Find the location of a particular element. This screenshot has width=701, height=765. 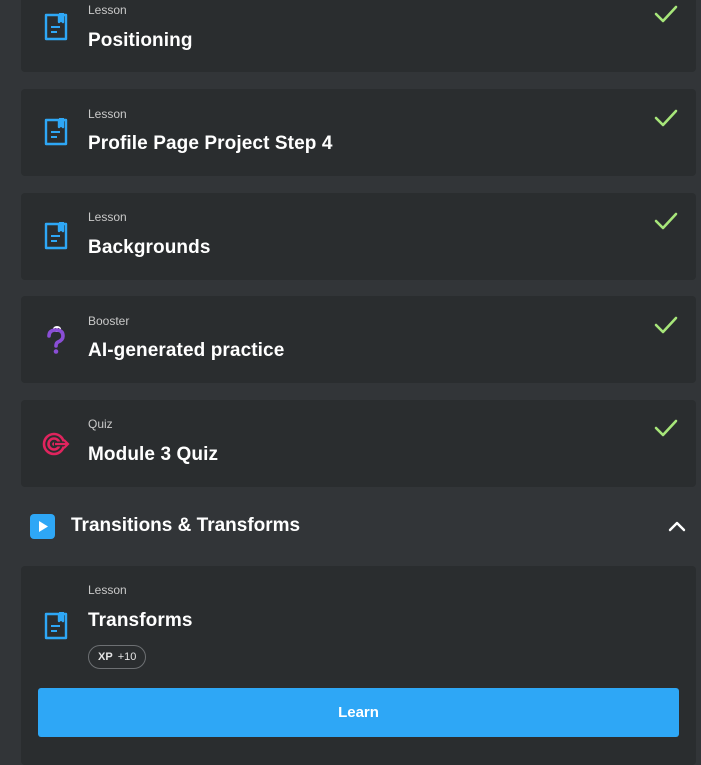

quiz-card-module-3: Quiz Module 3 Quiz is located at coordinates (358, 443).